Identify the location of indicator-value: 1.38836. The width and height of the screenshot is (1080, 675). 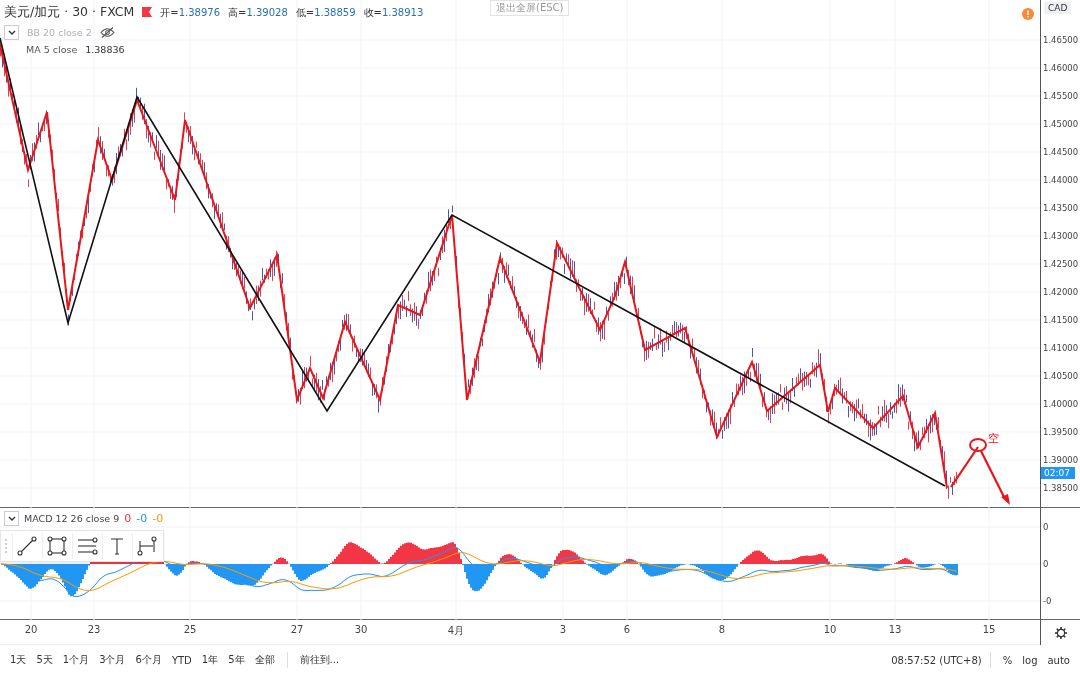
(105, 49).